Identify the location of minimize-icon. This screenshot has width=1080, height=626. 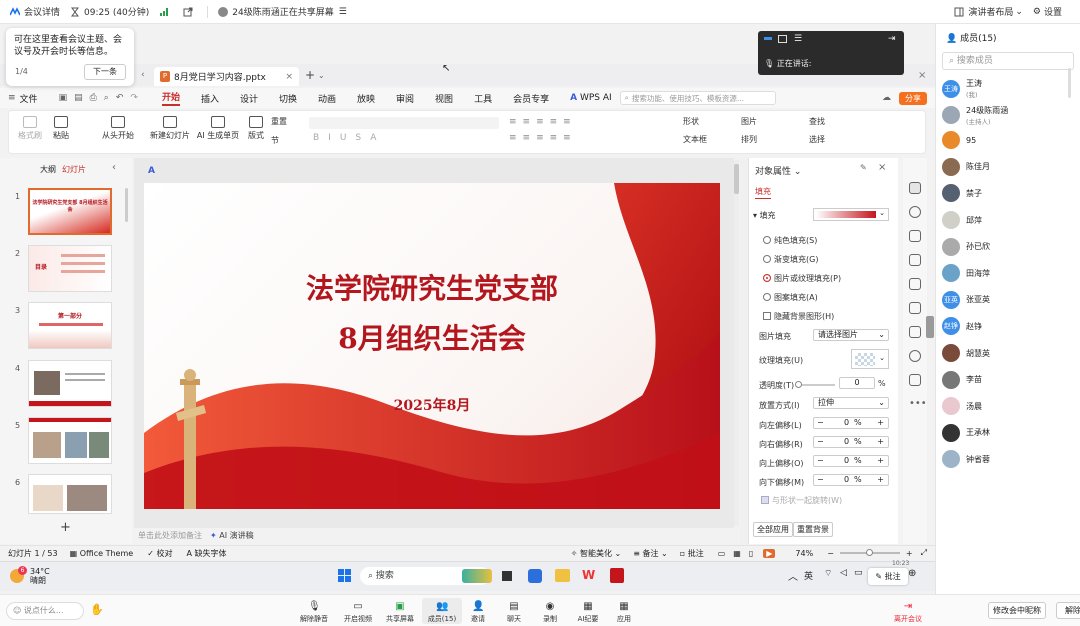
(768, 38).